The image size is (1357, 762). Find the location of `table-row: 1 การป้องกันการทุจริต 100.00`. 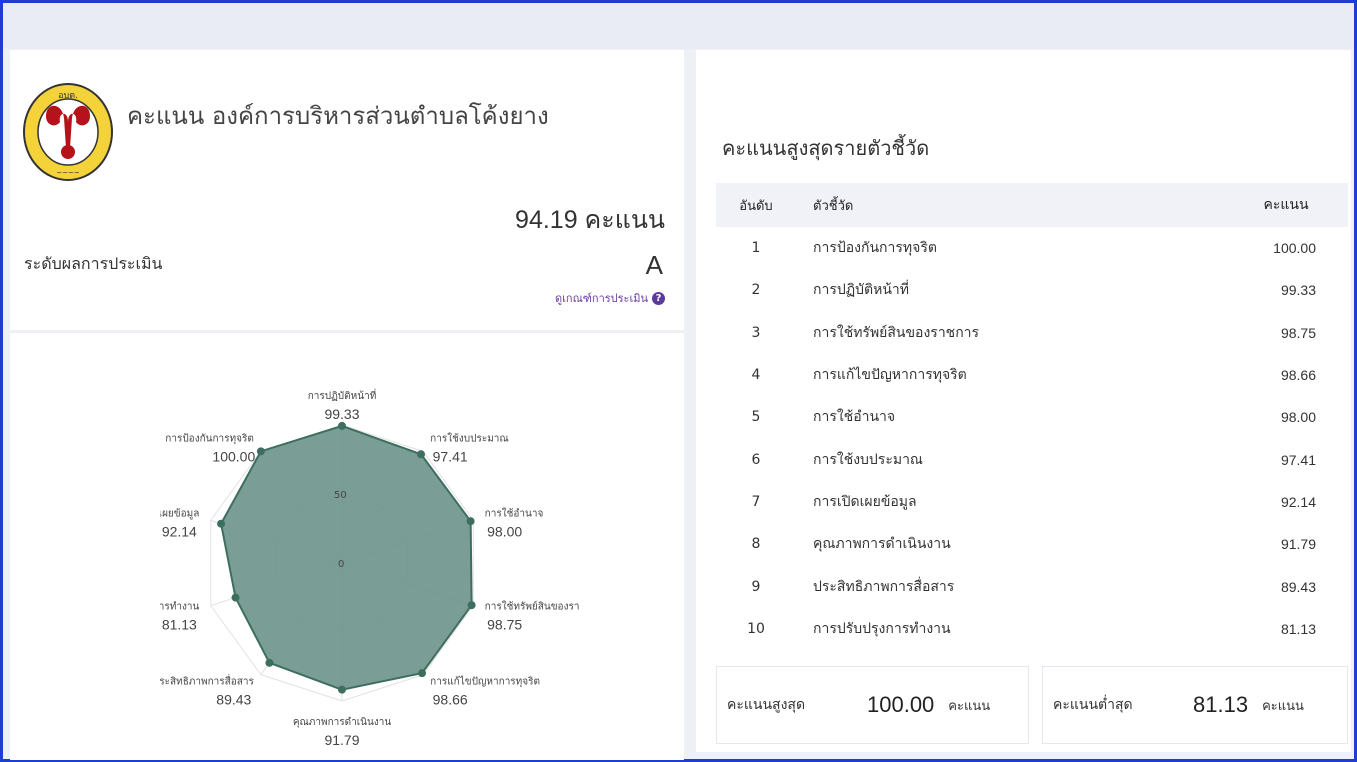

table-row: 1 การป้องกันการทุจริต 100.00 is located at coordinates (1032, 248).